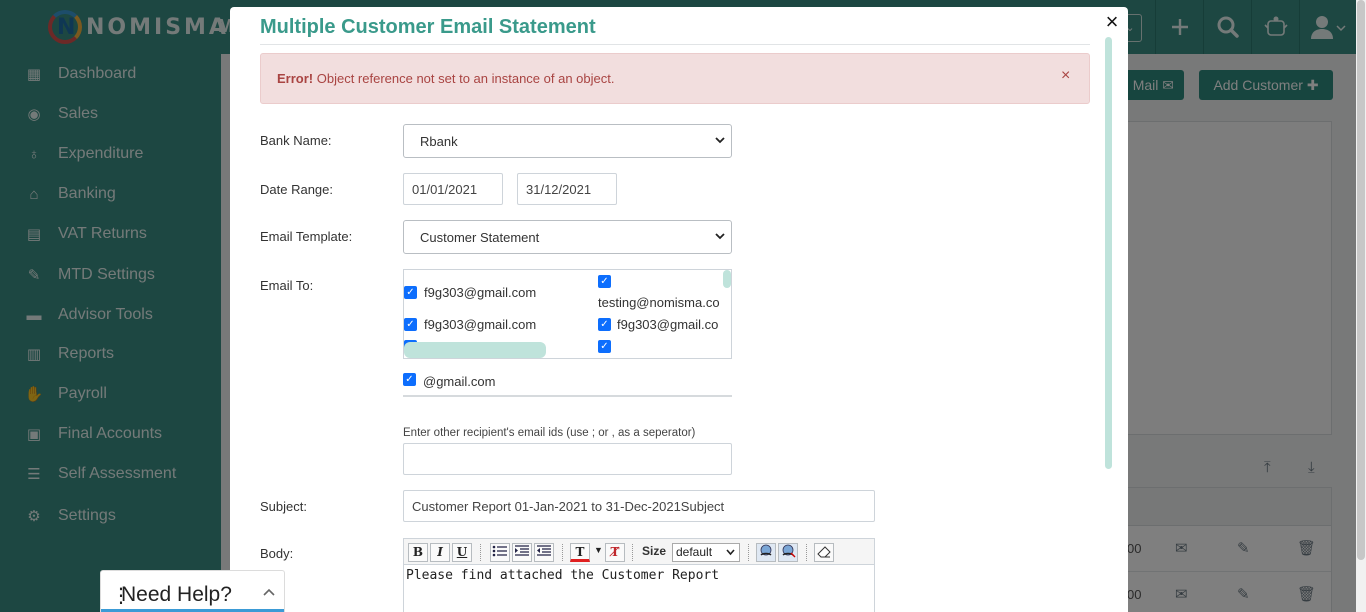 Image resolution: width=1366 pixels, height=612 pixels. What do you see at coordinates (567, 237) in the screenshot?
I see `email-template-select: Customer Statement` at bounding box center [567, 237].